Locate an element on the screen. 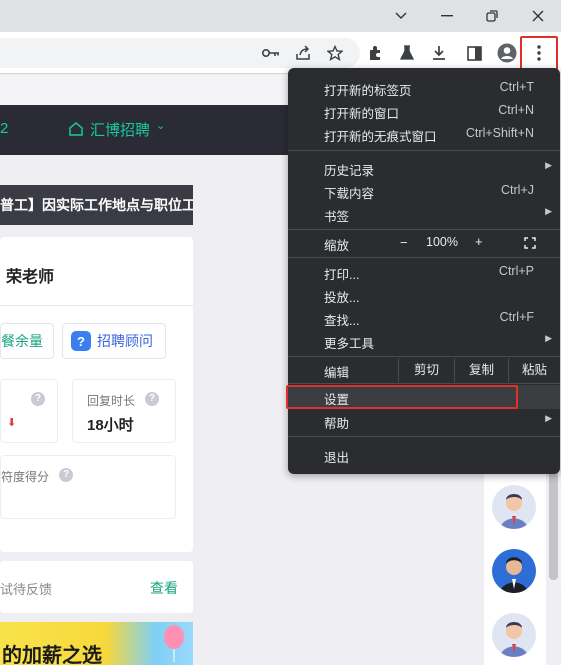 This screenshot has width=561, height=665. arrow-down-icon: ⬇ is located at coordinates (12, 423).